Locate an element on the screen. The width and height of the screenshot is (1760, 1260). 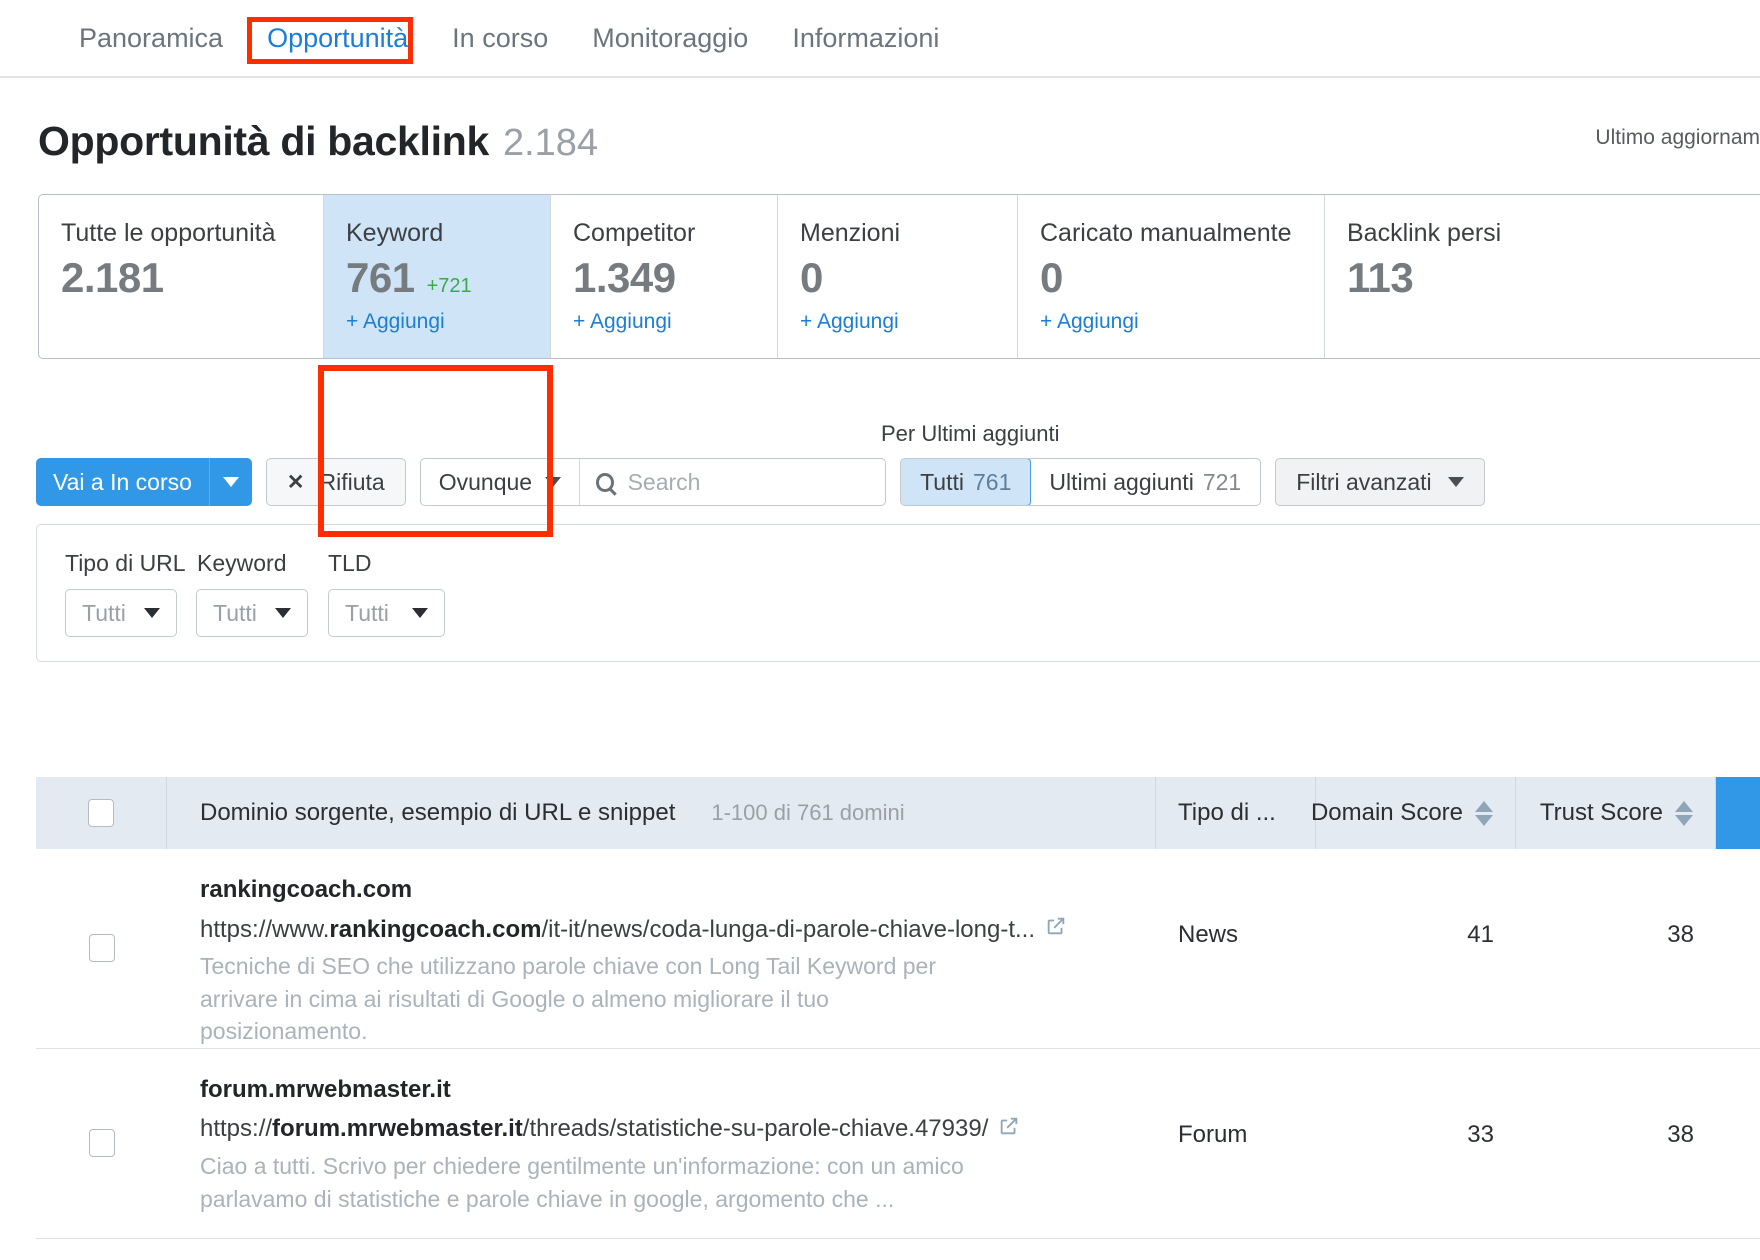
segment-tutti-label: Tutti is located at coordinates (942, 481).